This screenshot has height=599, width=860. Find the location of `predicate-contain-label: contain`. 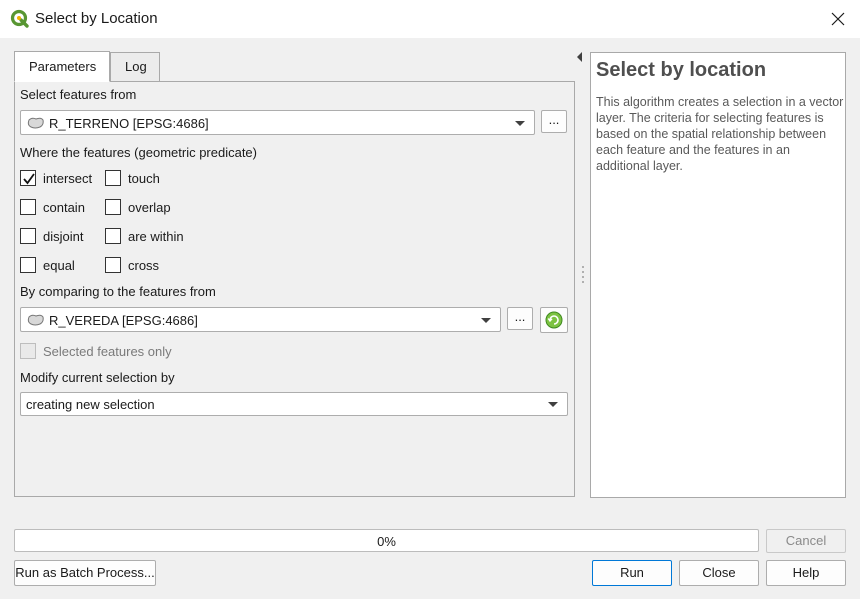

predicate-contain-label: contain is located at coordinates (64, 207).